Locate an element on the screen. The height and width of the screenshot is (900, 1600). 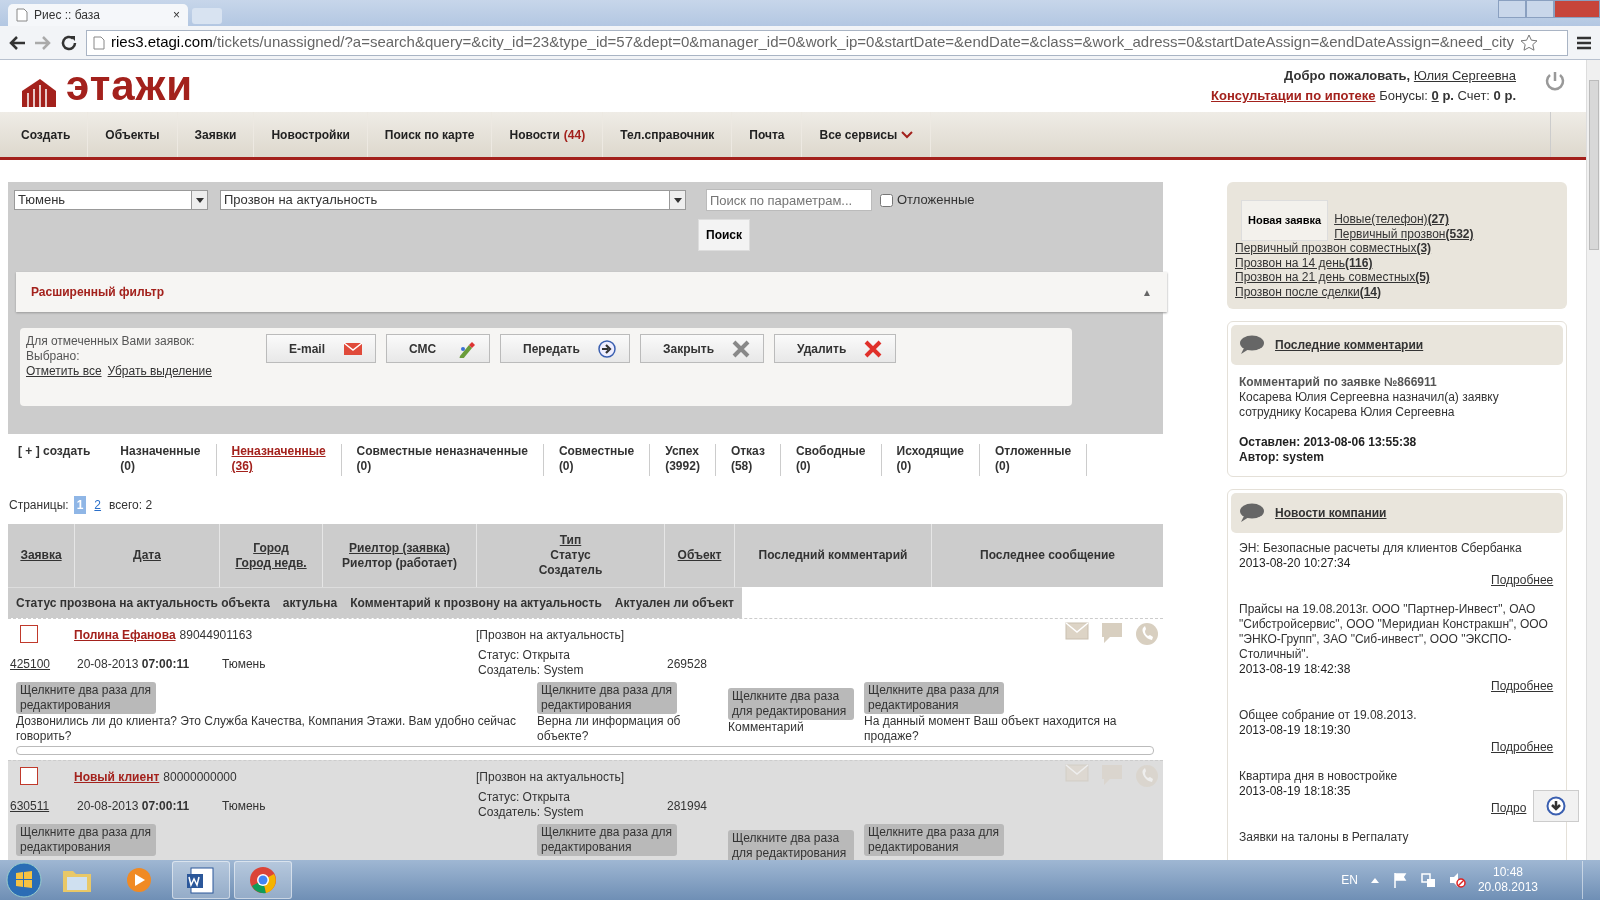
forward-icon is located at coordinates (43, 42).